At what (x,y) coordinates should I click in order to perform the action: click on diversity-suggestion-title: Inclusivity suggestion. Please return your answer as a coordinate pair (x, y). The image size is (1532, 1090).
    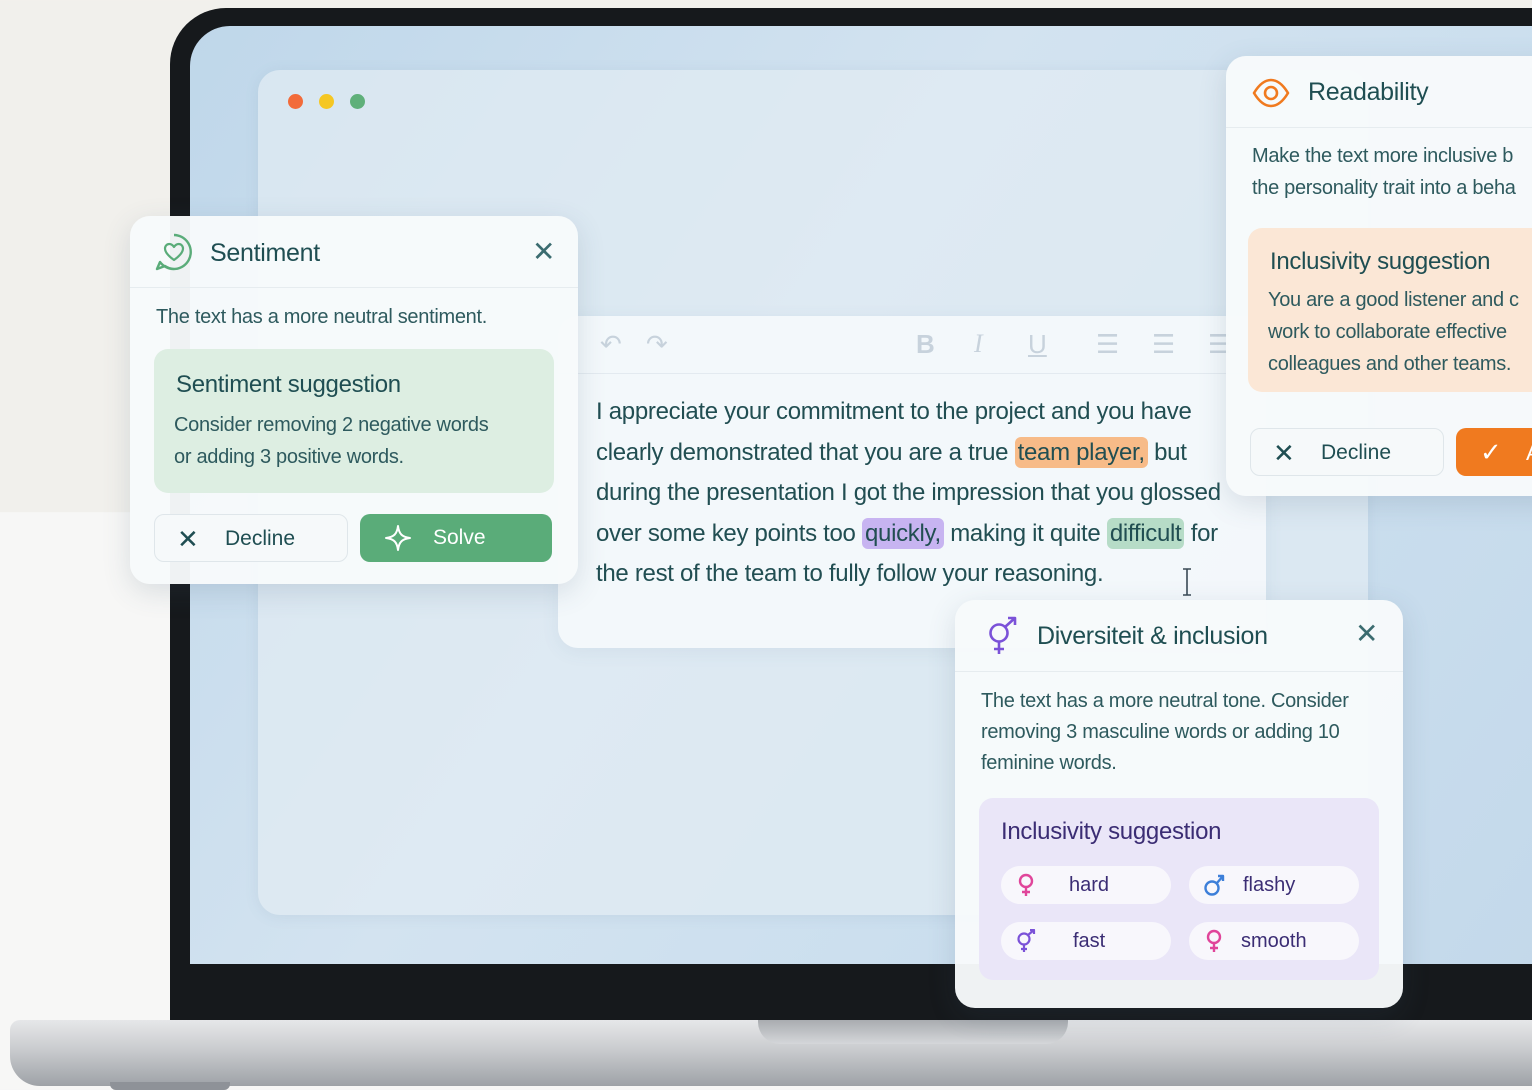
    Looking at the image, I should click on (1111, 831).